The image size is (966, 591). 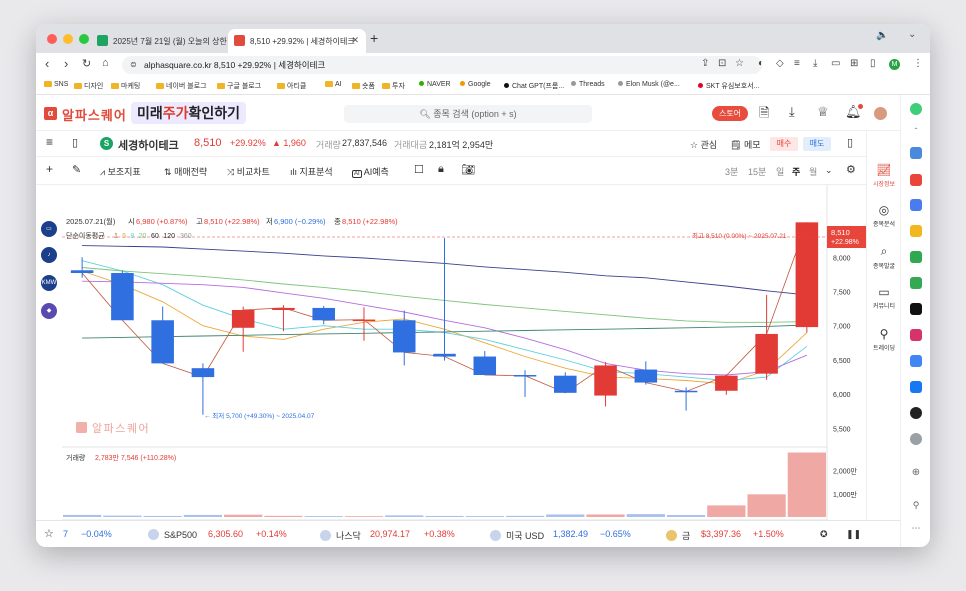 What do you see at coordinates (189, 113) in the screenshot?
I see `slogan-banner: 미래주가확인하기` at bounding box center [189, 113].